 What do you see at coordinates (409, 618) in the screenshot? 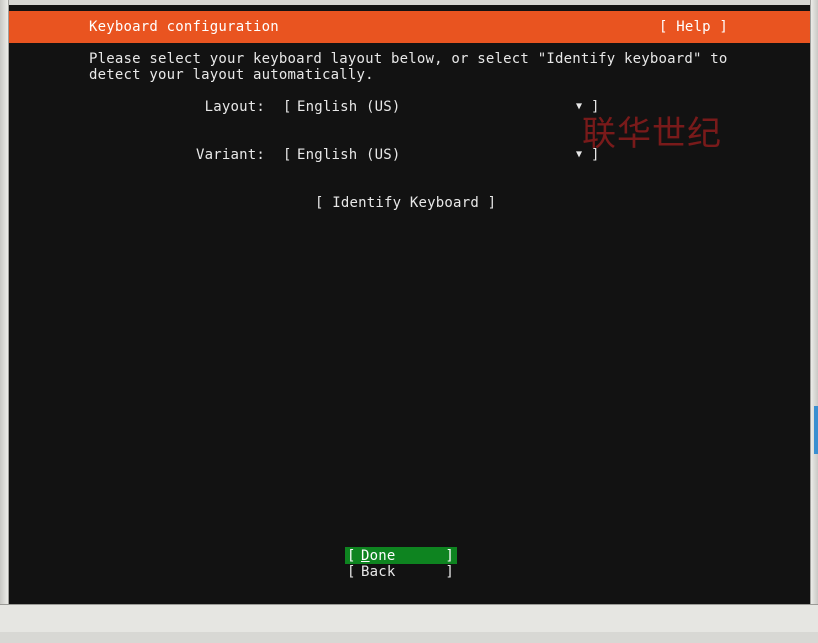
I see `window-frame-bottom` at bounding box center [409, 618].